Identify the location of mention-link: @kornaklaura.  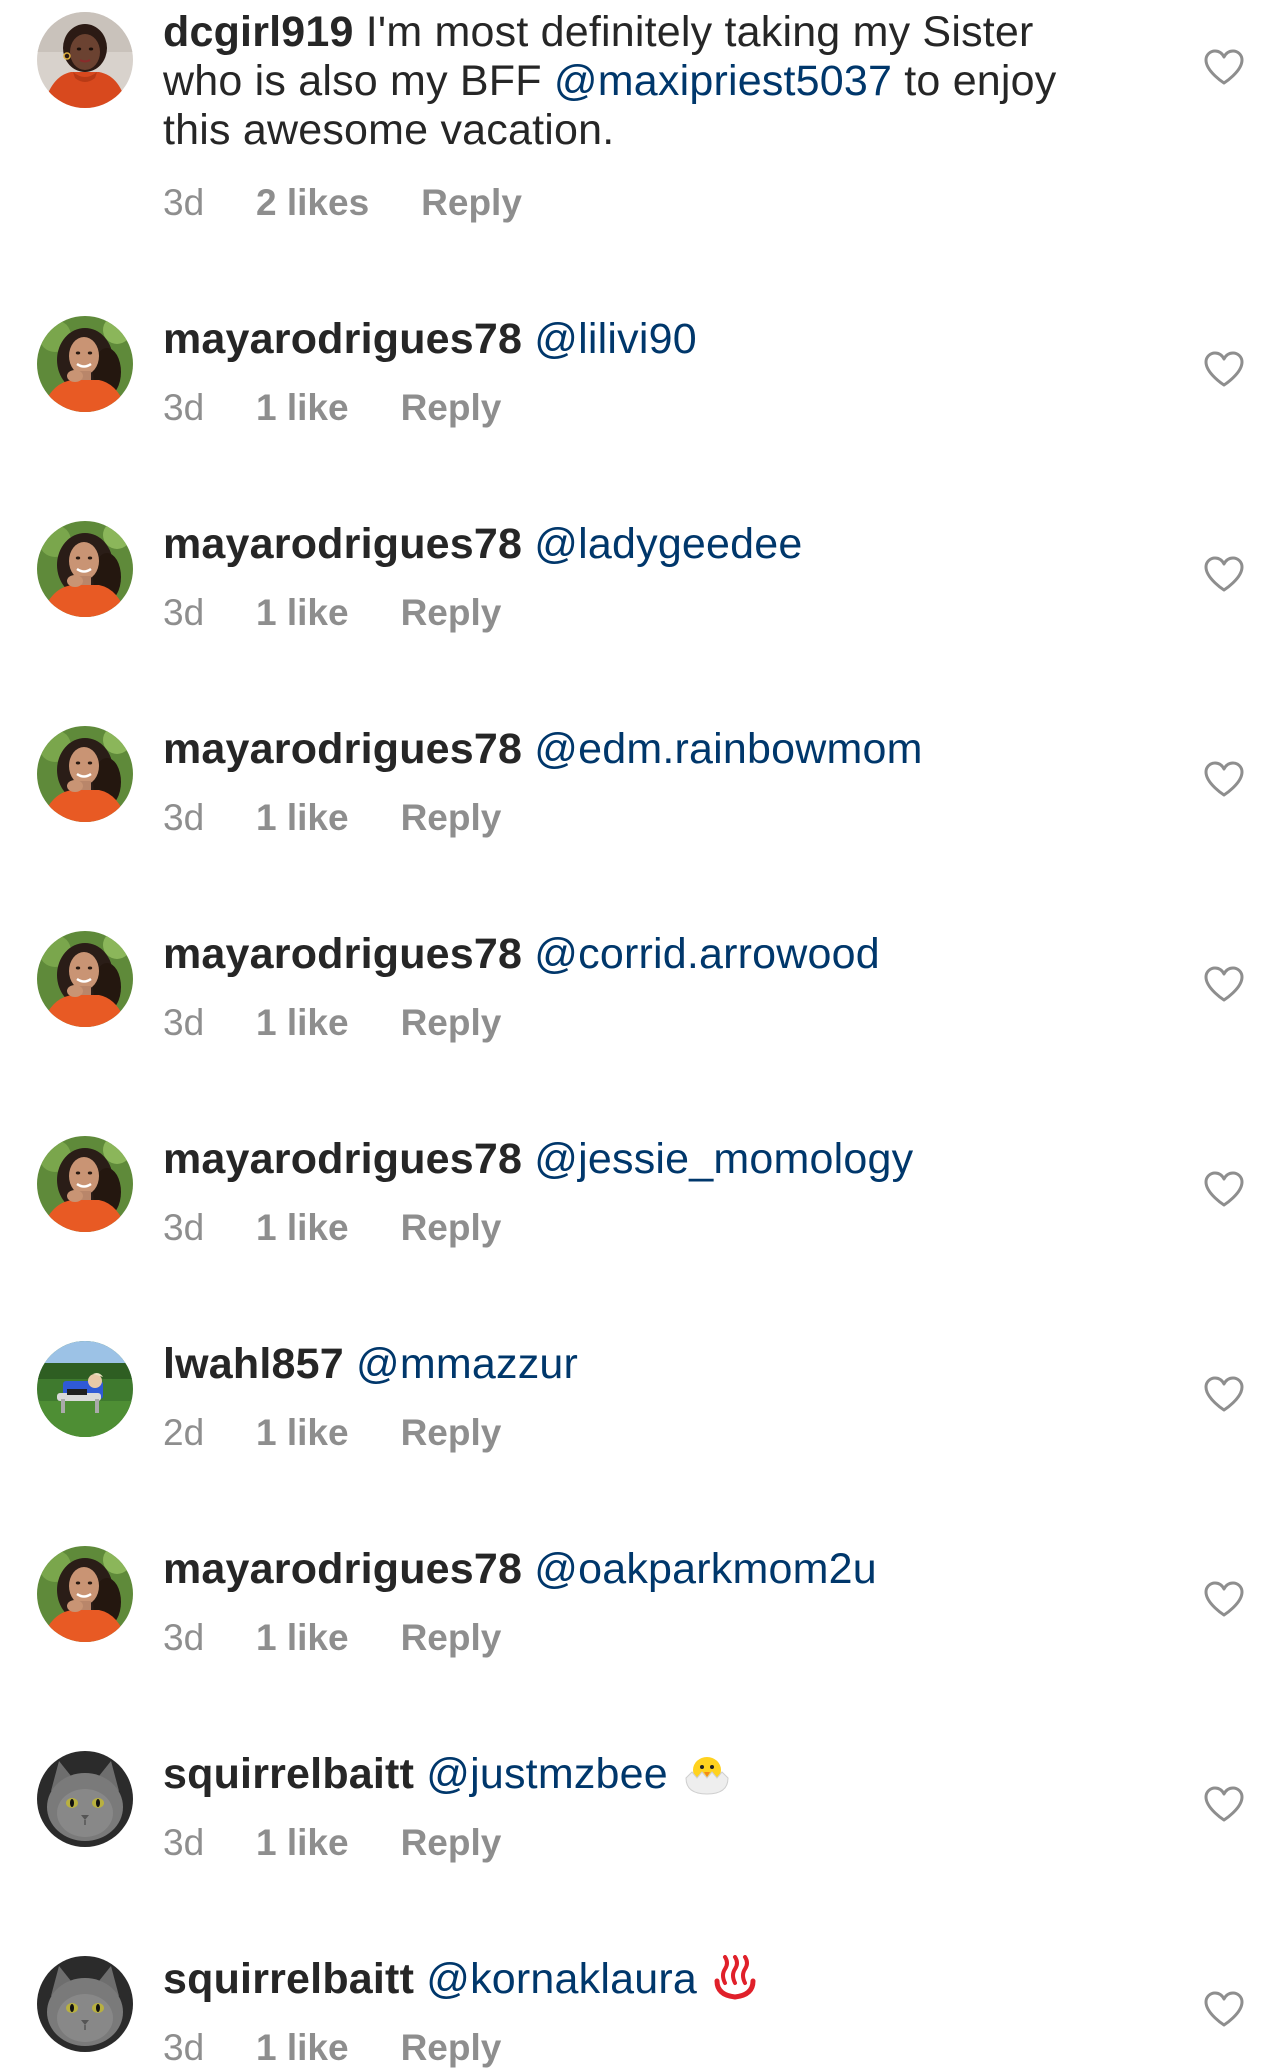
(561, 1979).